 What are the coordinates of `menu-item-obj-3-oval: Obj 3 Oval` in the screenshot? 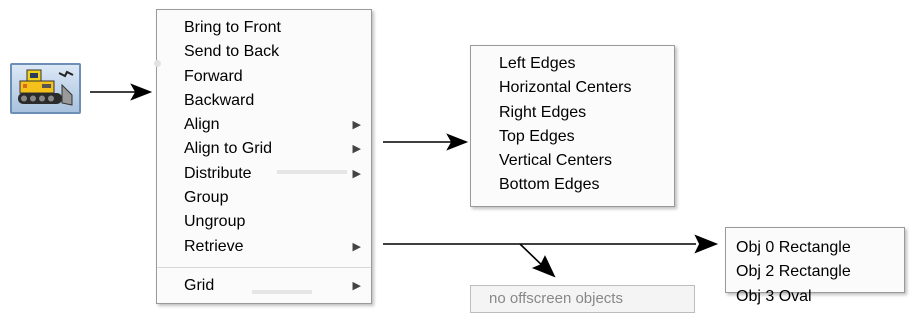 It's located at (815, 297).